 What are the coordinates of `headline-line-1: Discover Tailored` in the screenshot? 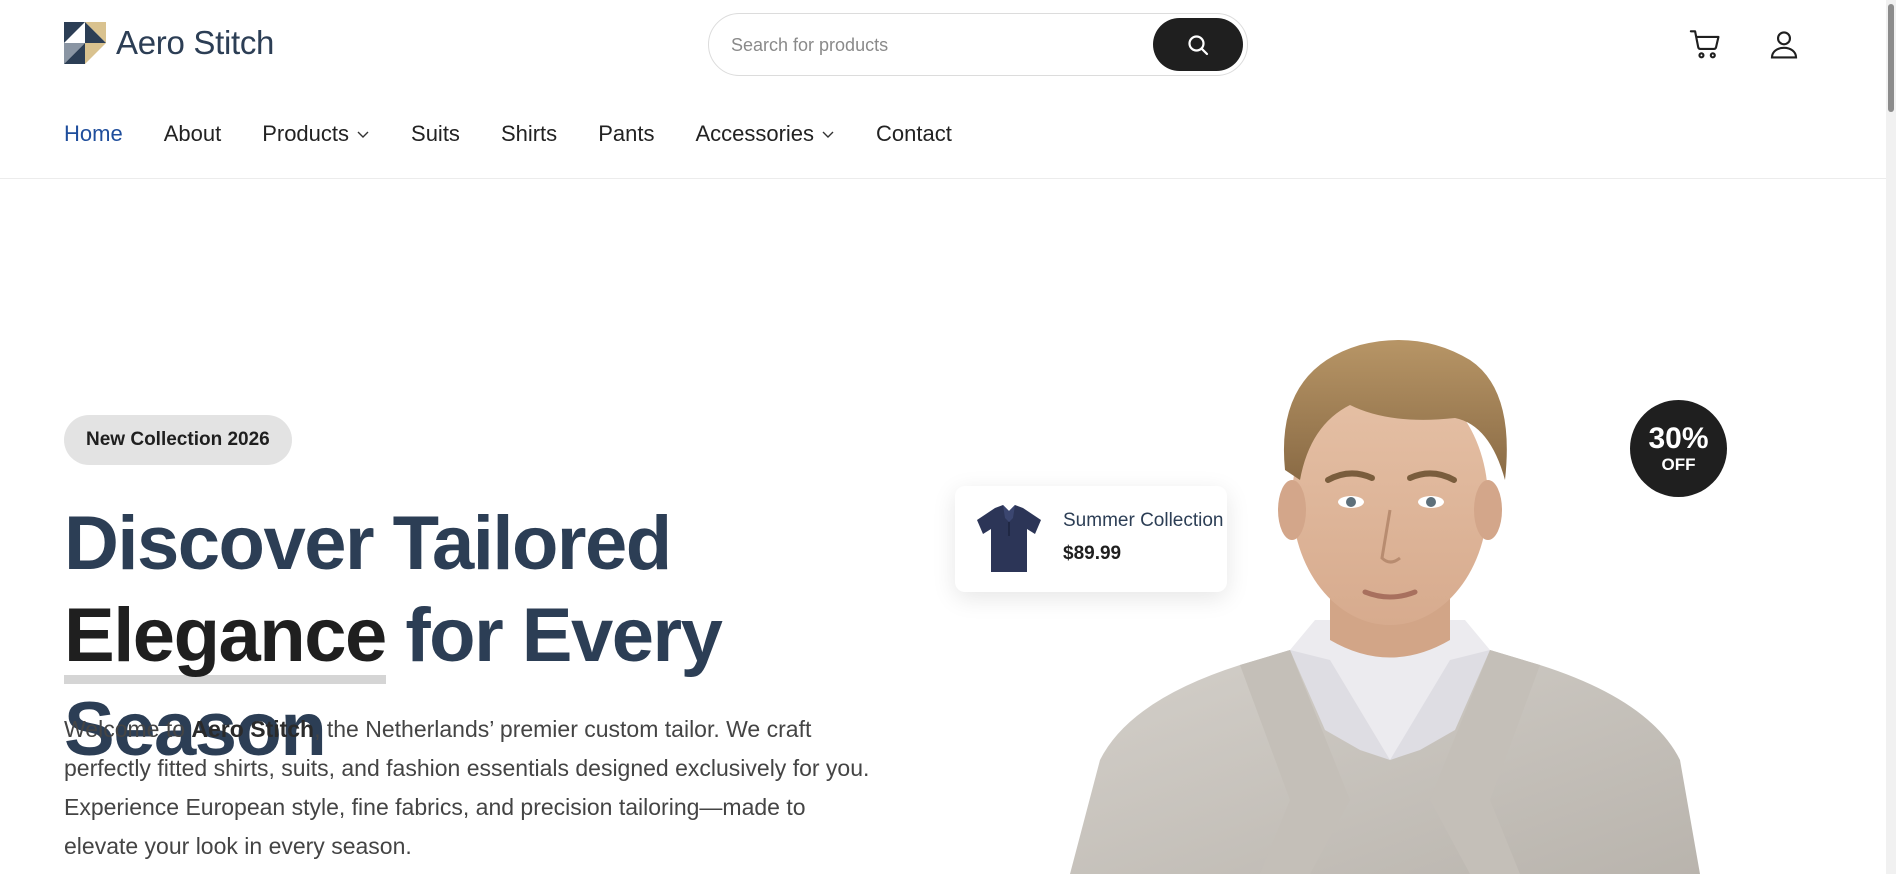 It's located at (368, 543).